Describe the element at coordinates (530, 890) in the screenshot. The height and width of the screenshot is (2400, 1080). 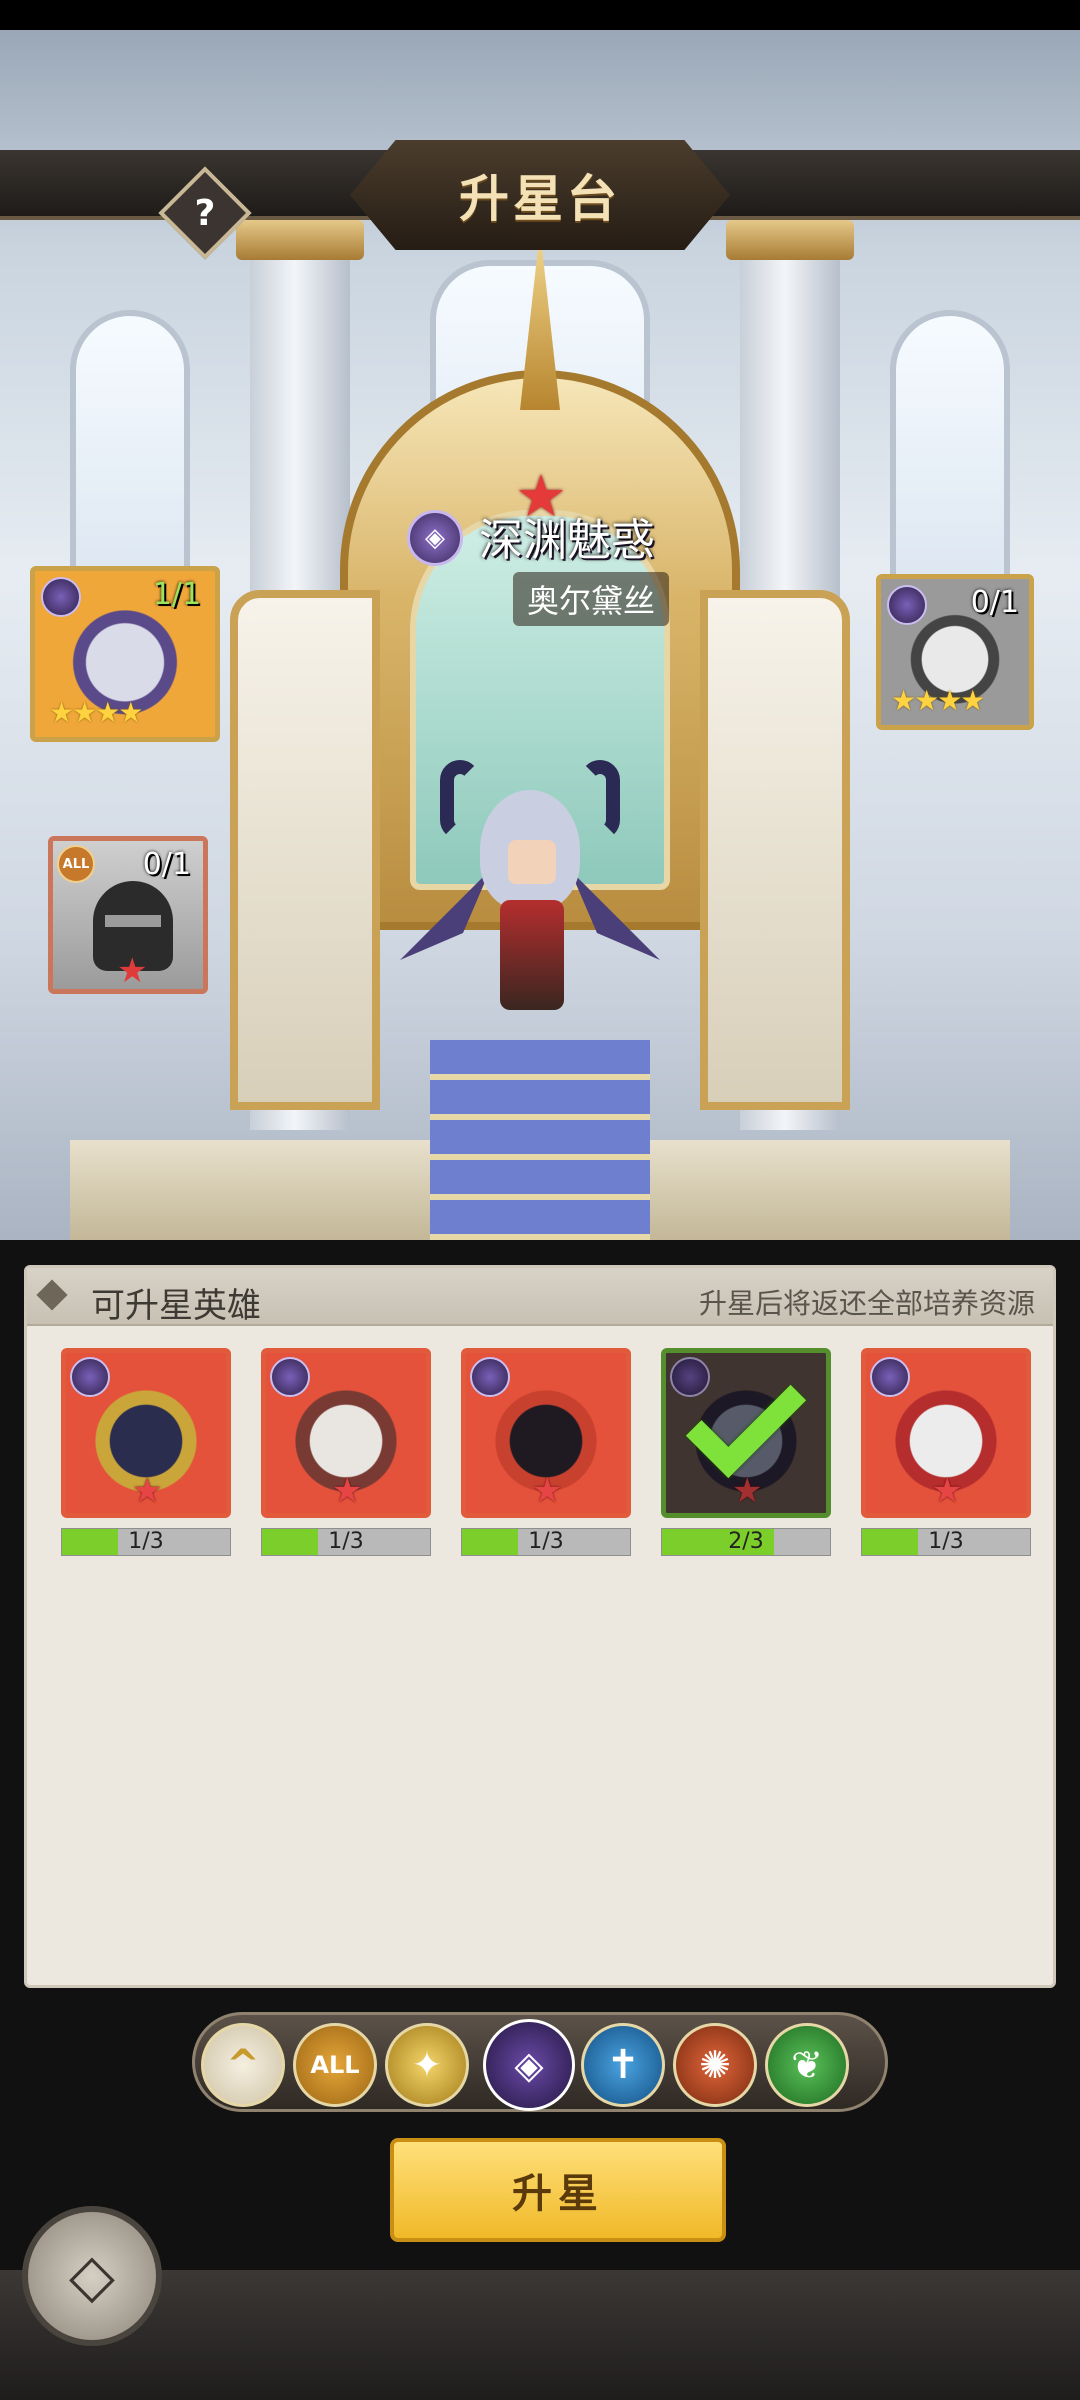
I see `hero-sprite` at that location.